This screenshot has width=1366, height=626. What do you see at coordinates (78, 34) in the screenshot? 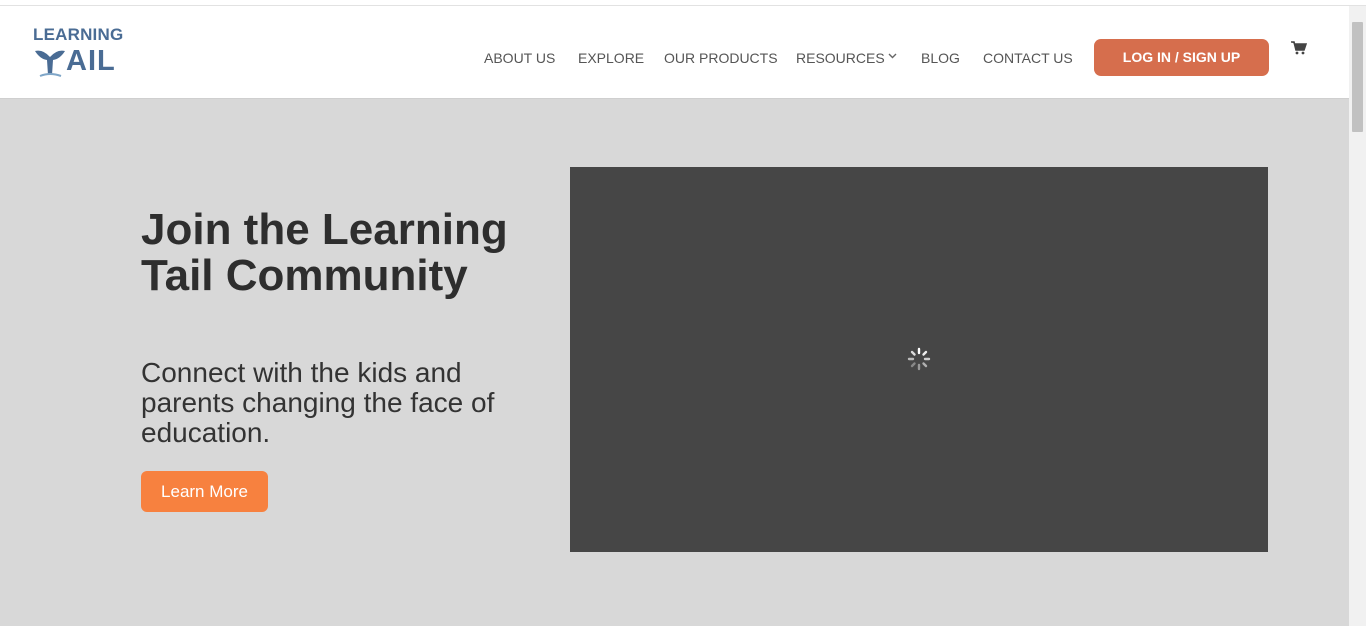
I see `logo-top-text: LEARNING` at bounding box center [78, 34].